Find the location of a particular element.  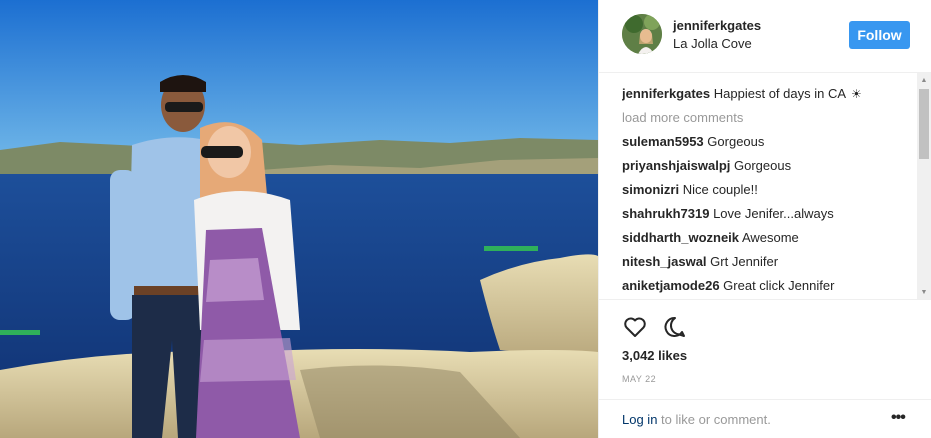

caption: jenniferkgates Happiest of days in CA ☀ is located at coordinates (767, 97).